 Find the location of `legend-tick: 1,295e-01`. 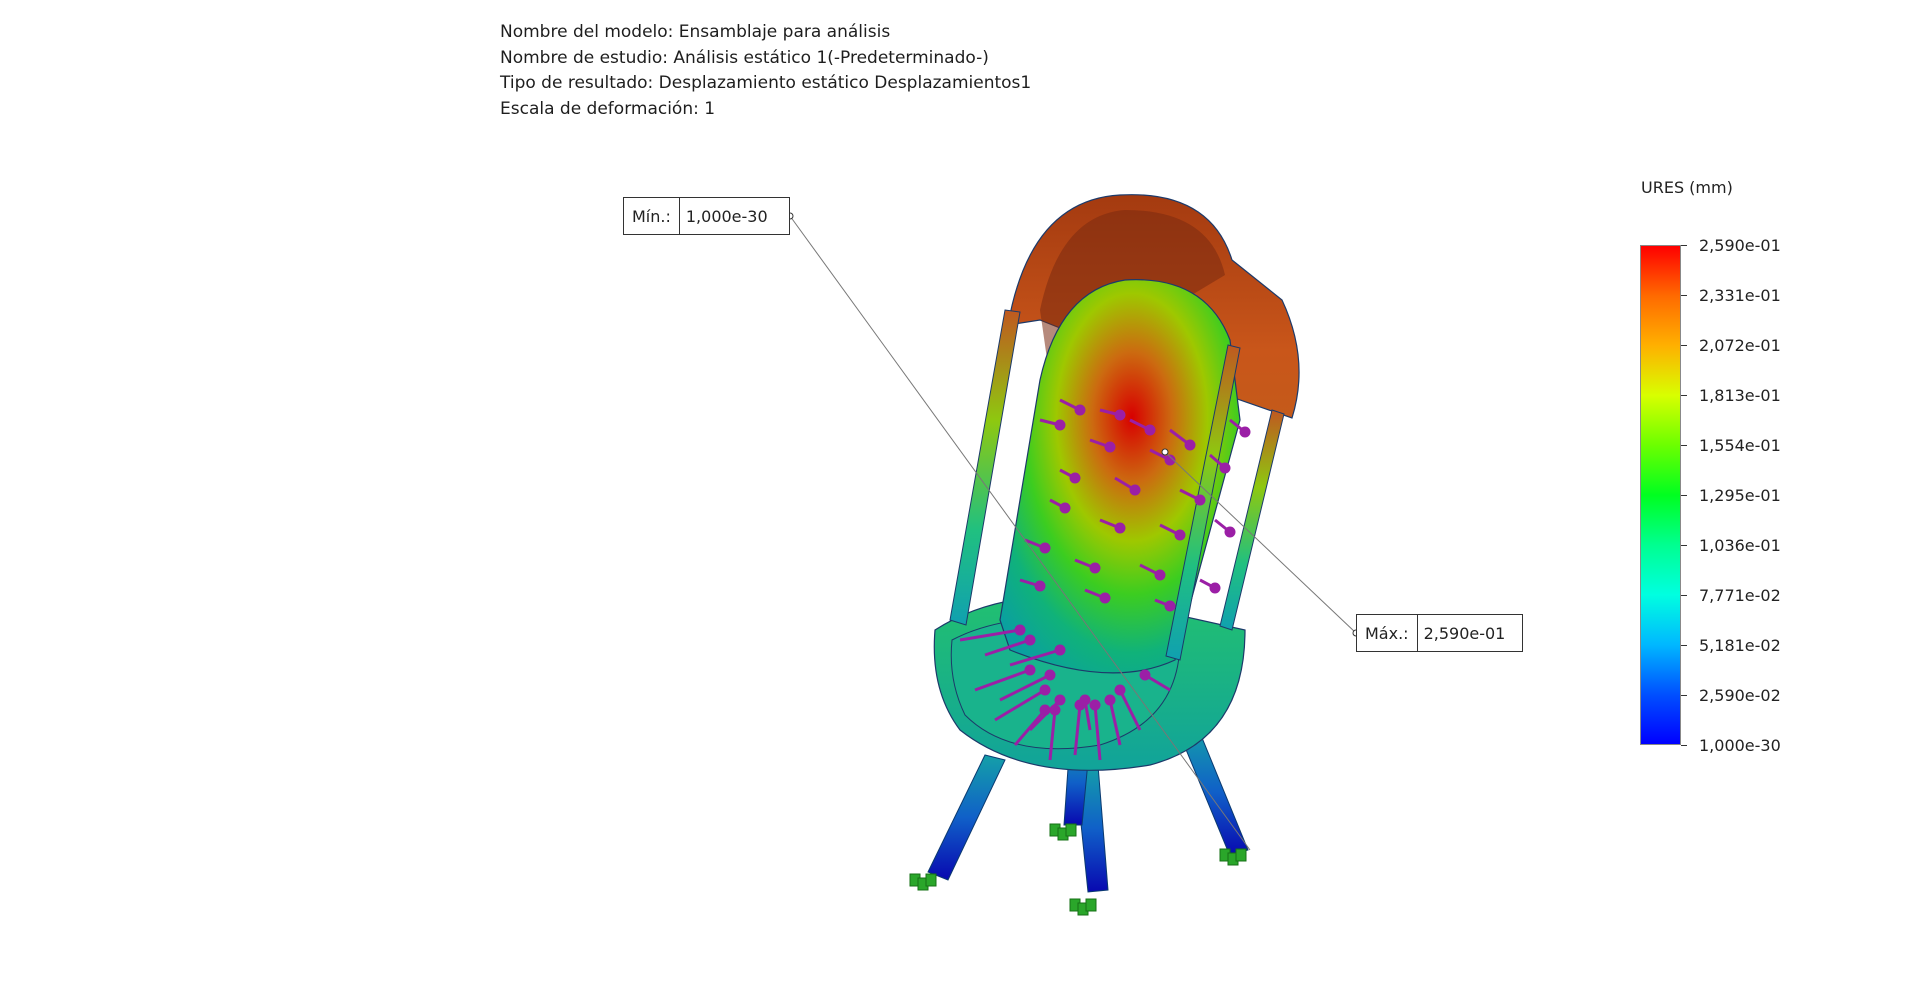

legend-tick: 1,295e-01 is located at coordinates (1751, 496).